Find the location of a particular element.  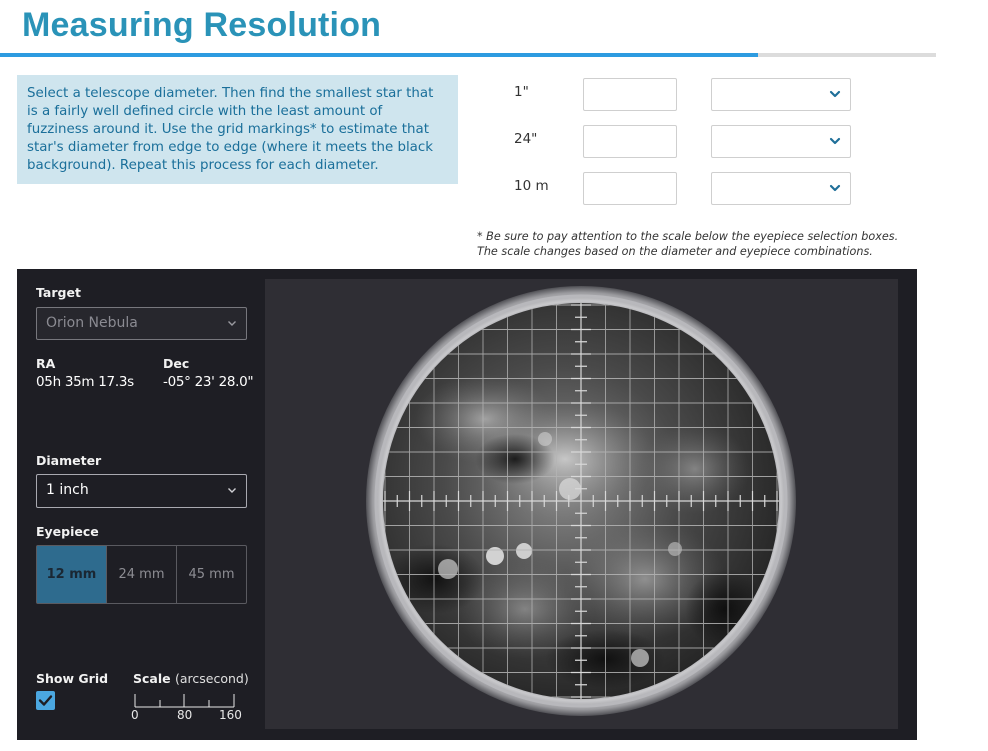

eyepiece-option-24mm: 24 mm is located at coordinates (142, 574).